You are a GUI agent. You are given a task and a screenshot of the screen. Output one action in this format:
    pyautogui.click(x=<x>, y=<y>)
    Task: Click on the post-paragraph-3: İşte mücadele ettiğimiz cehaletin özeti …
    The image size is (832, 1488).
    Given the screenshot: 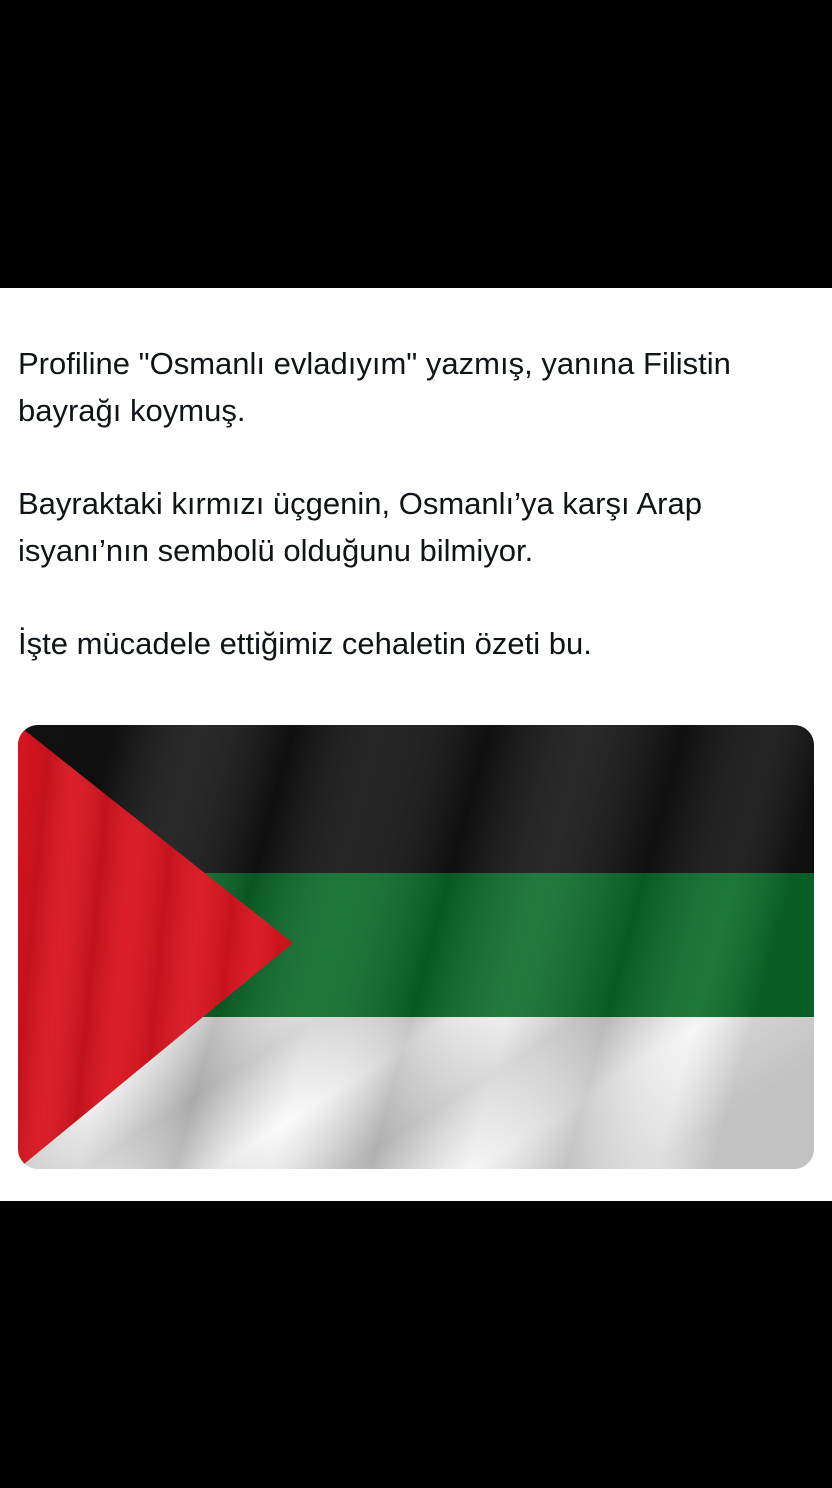 What is the action you would take?
    pyautogui.click(x=305, y=643)
    